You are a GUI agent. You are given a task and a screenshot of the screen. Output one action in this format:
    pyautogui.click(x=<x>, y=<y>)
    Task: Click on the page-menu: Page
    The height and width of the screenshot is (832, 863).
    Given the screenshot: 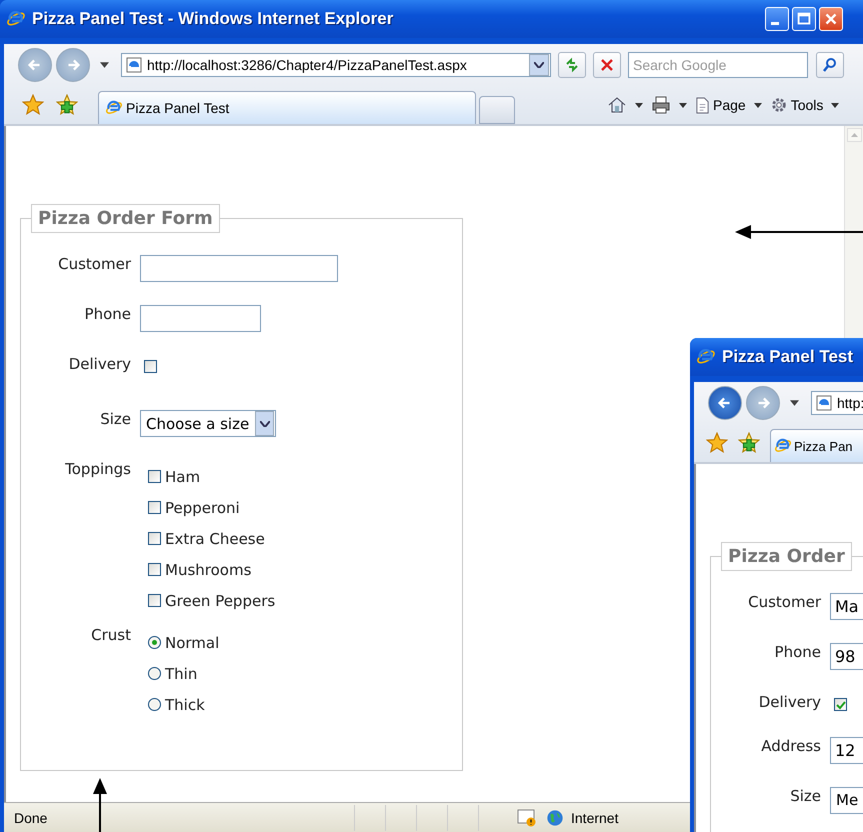 What is the action you would take?
    pyautogui.click(x=728, y=105)
    